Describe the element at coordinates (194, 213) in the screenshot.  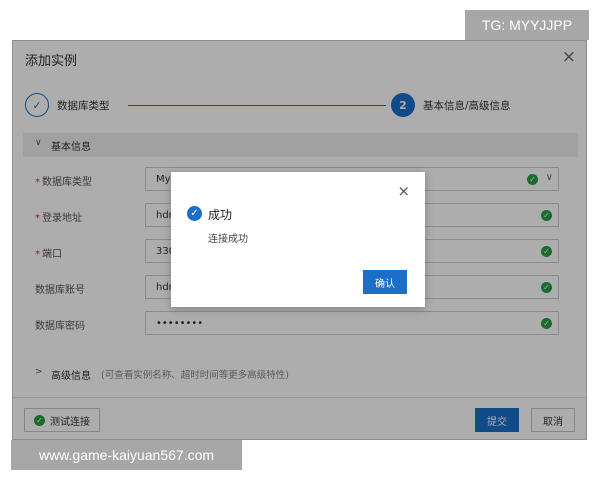
I see `success-check-icon: ✓` at that location.